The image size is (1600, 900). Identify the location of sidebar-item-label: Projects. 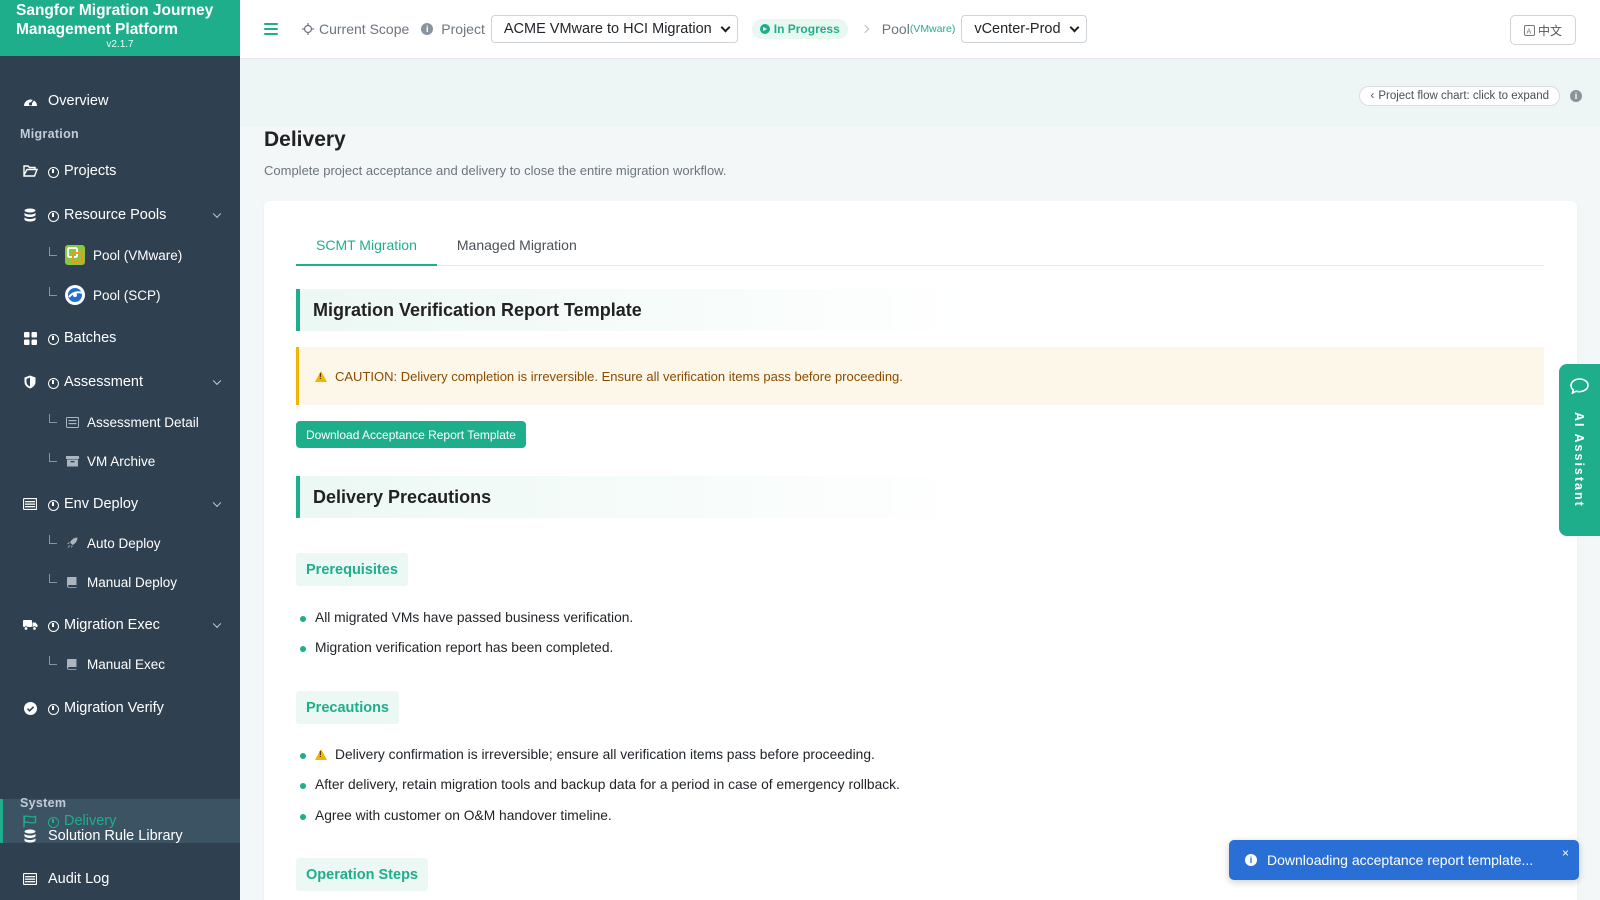
(90, 171).